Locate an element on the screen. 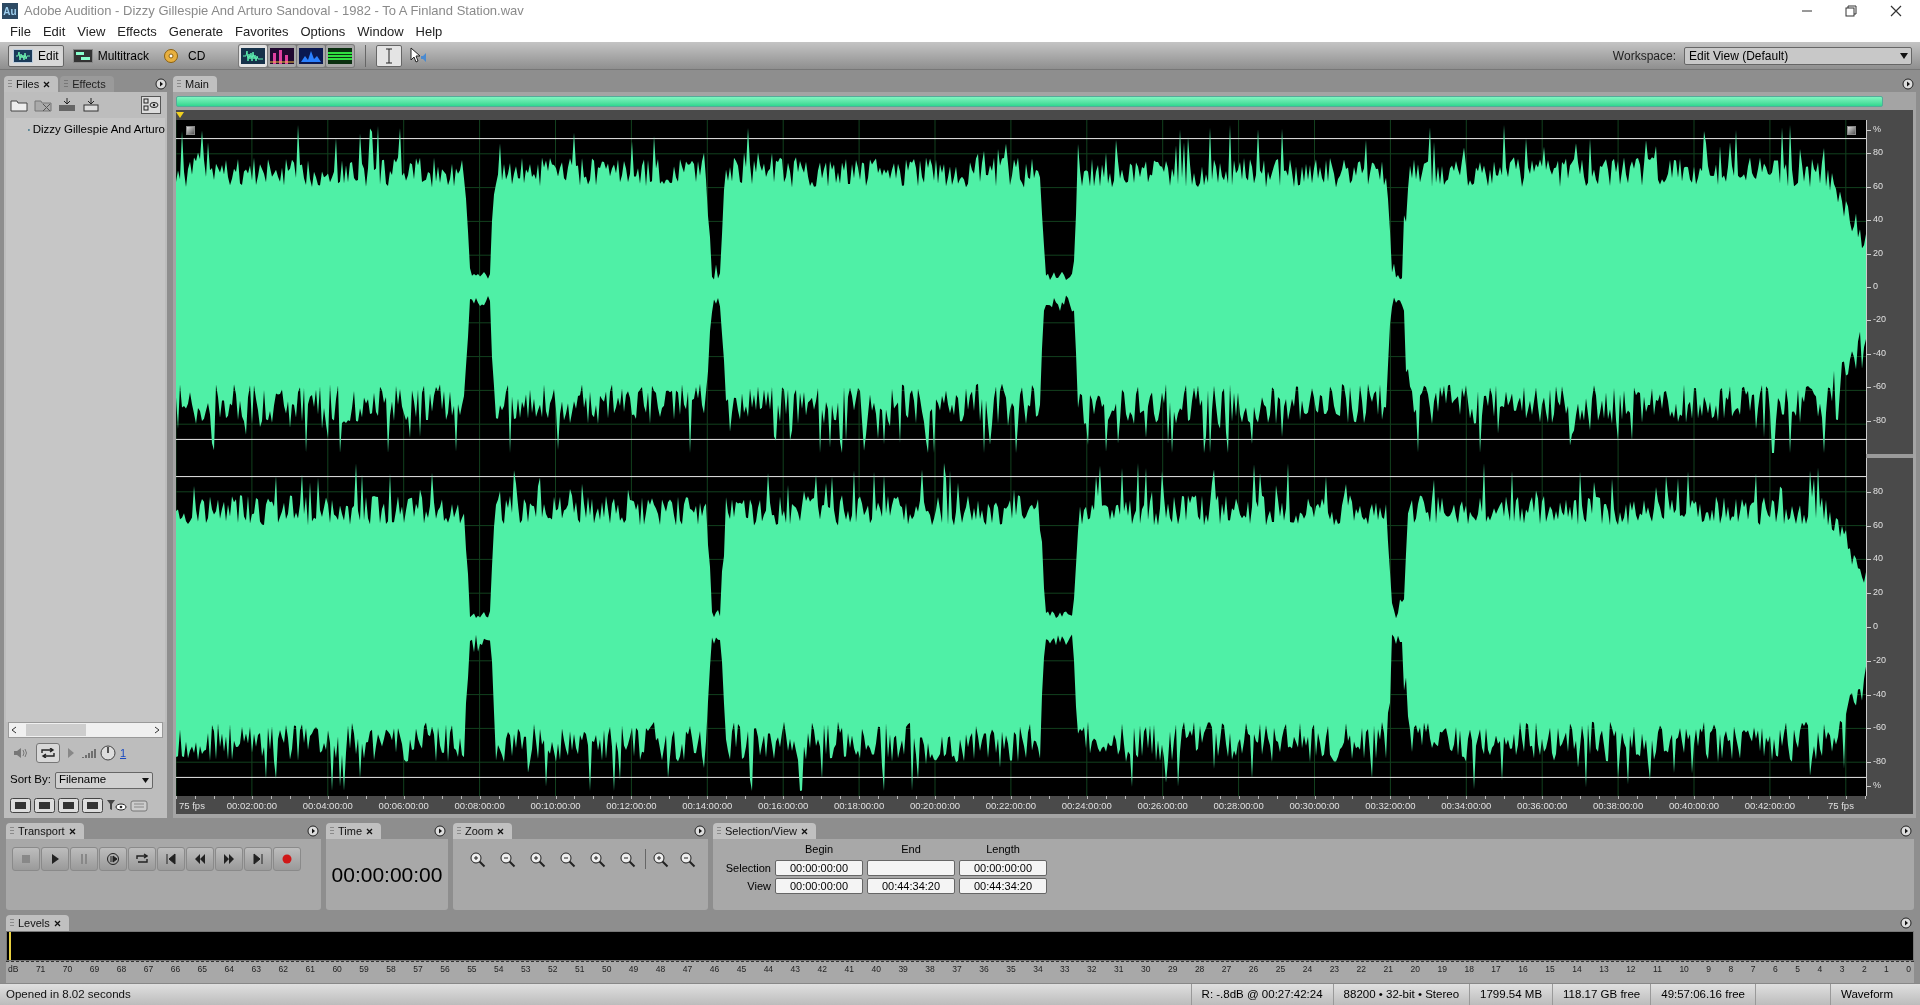 The image size is (1920, 1005). tool-button is located at coordinates (389, 55).